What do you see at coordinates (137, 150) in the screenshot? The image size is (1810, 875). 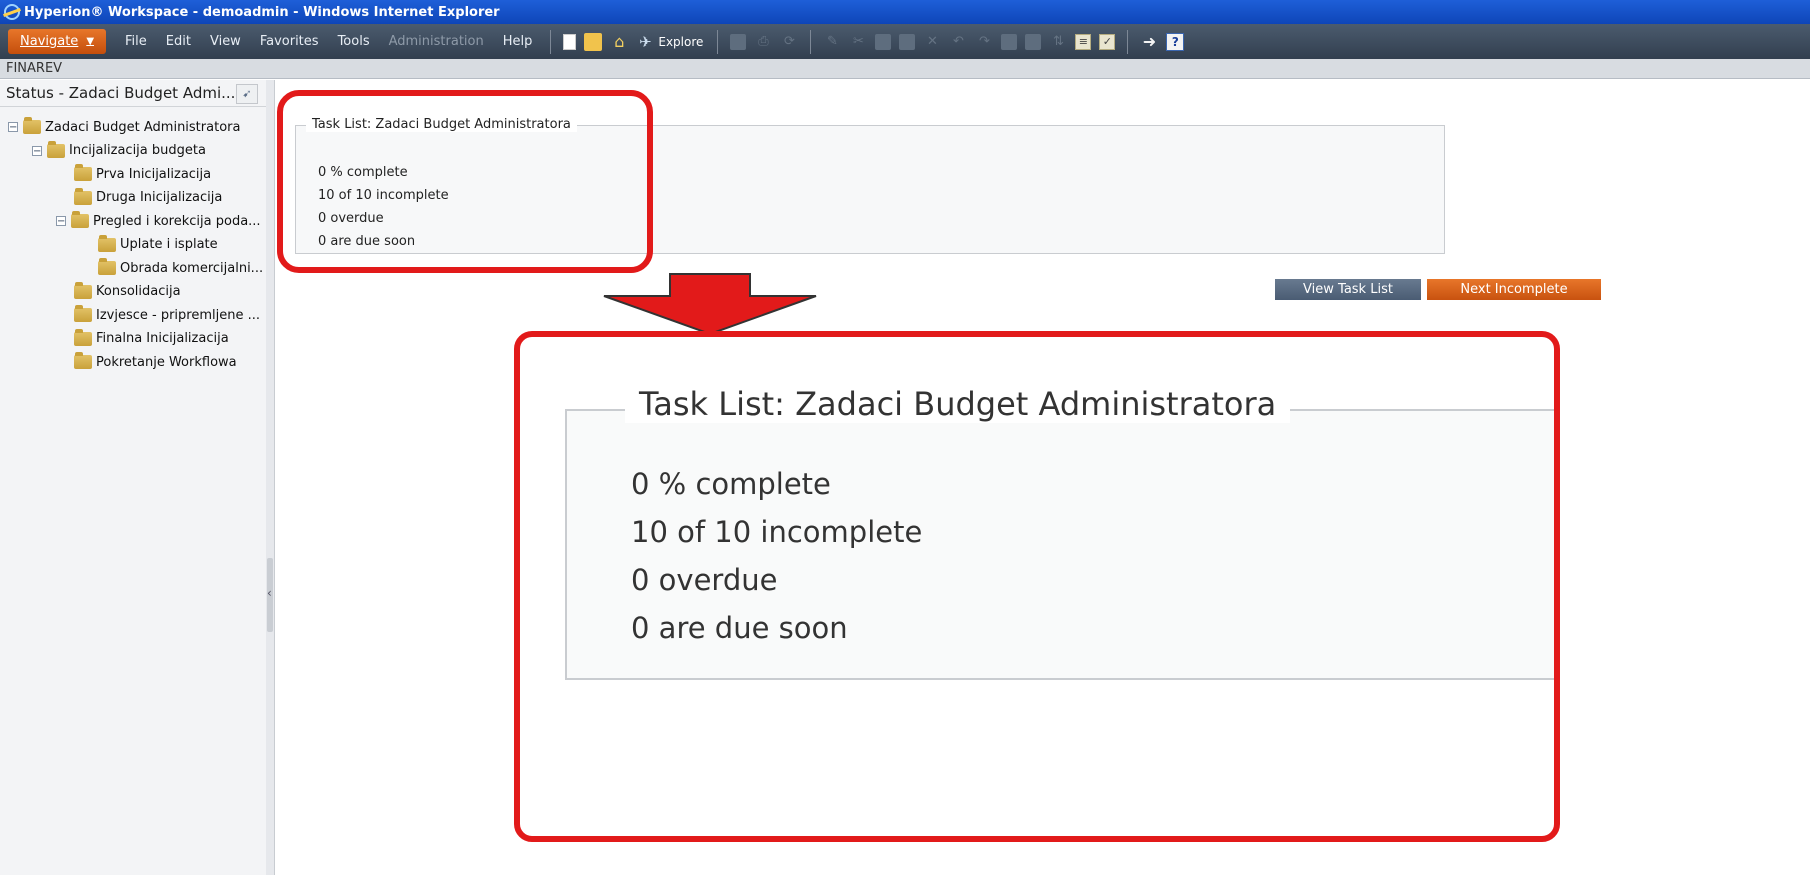 I see `tree-item-label: Incijalizacija budgeta` at bounding box center [137, 150].